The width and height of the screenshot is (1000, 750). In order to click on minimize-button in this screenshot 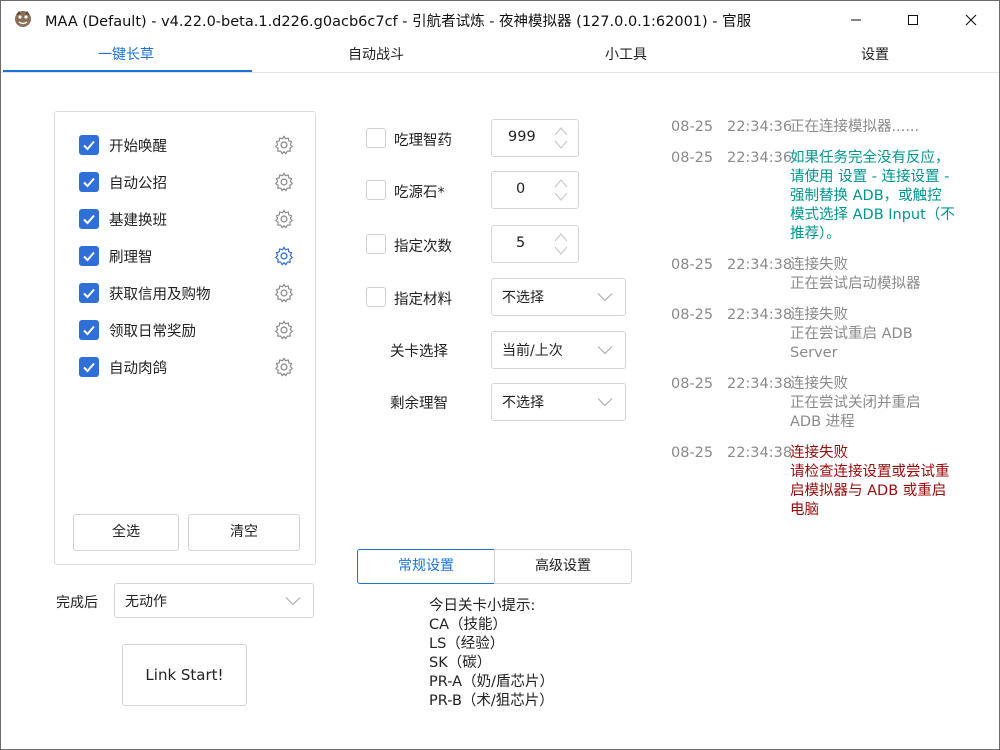, I will do `click(856, 19)`.